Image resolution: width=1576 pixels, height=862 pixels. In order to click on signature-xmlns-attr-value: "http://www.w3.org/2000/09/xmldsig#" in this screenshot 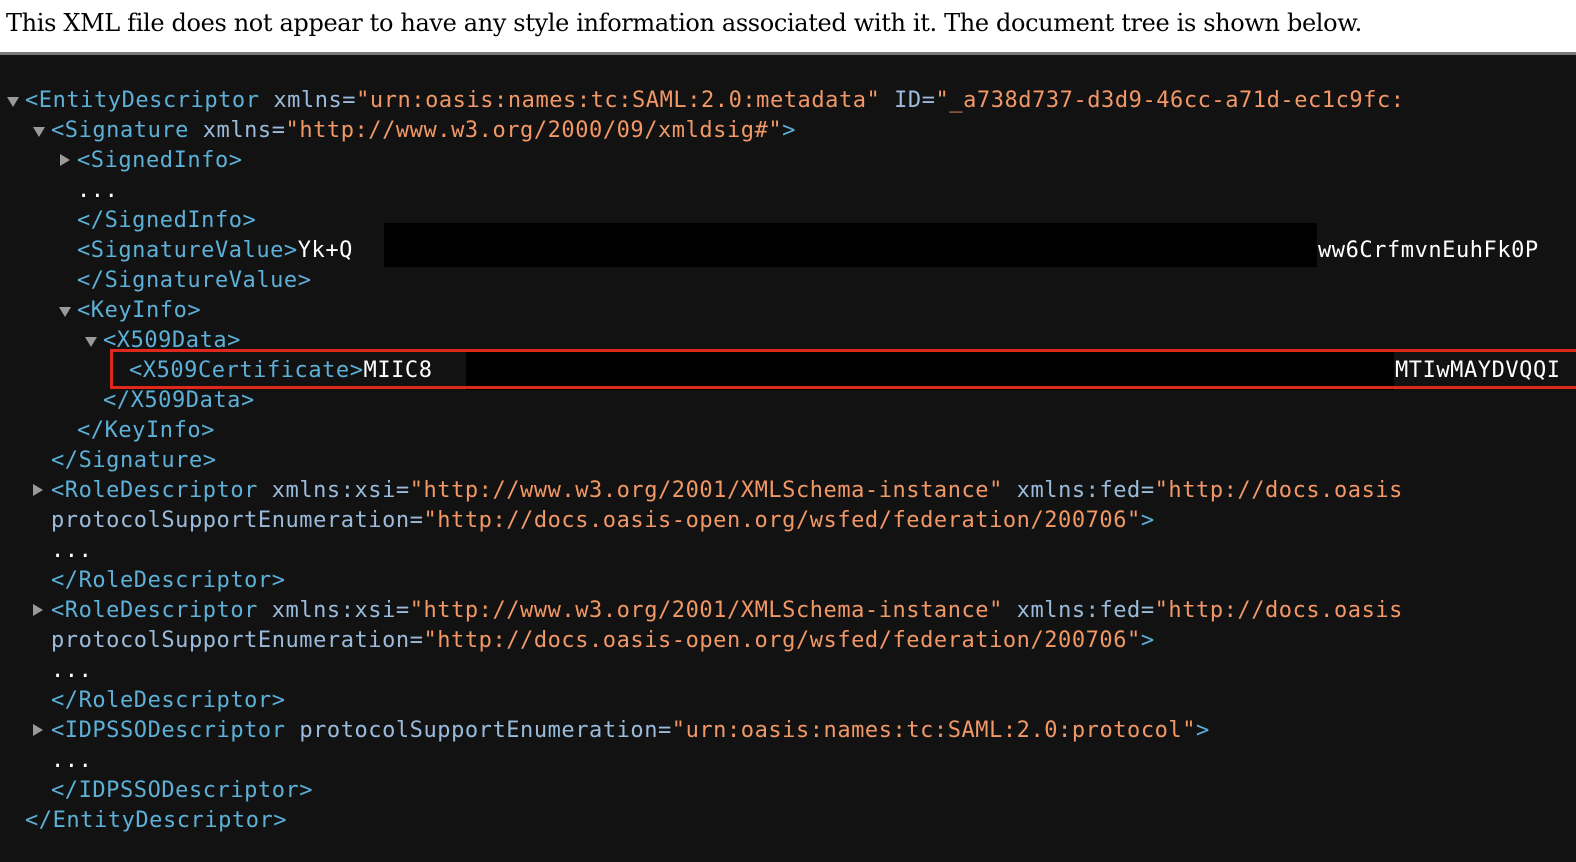, I will do `click(534, 130)`.